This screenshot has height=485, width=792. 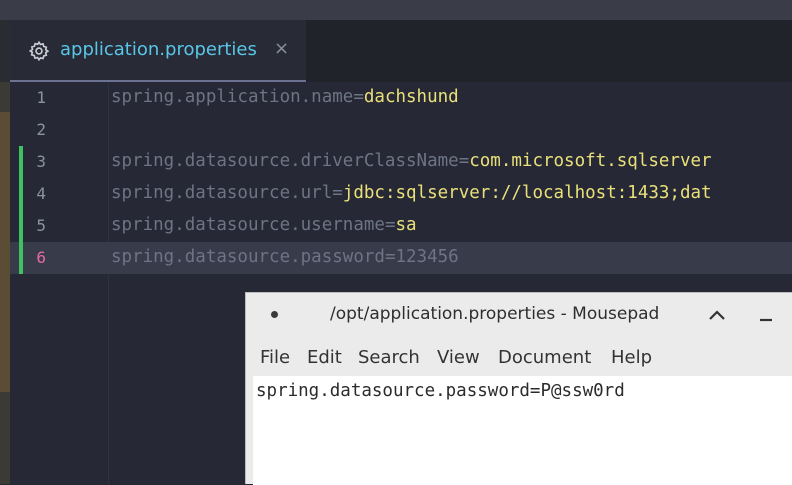 What do you see at coordinates (766, 315) in the screenshot?
I see `minimize-icon` at bounding box center [766, 315].